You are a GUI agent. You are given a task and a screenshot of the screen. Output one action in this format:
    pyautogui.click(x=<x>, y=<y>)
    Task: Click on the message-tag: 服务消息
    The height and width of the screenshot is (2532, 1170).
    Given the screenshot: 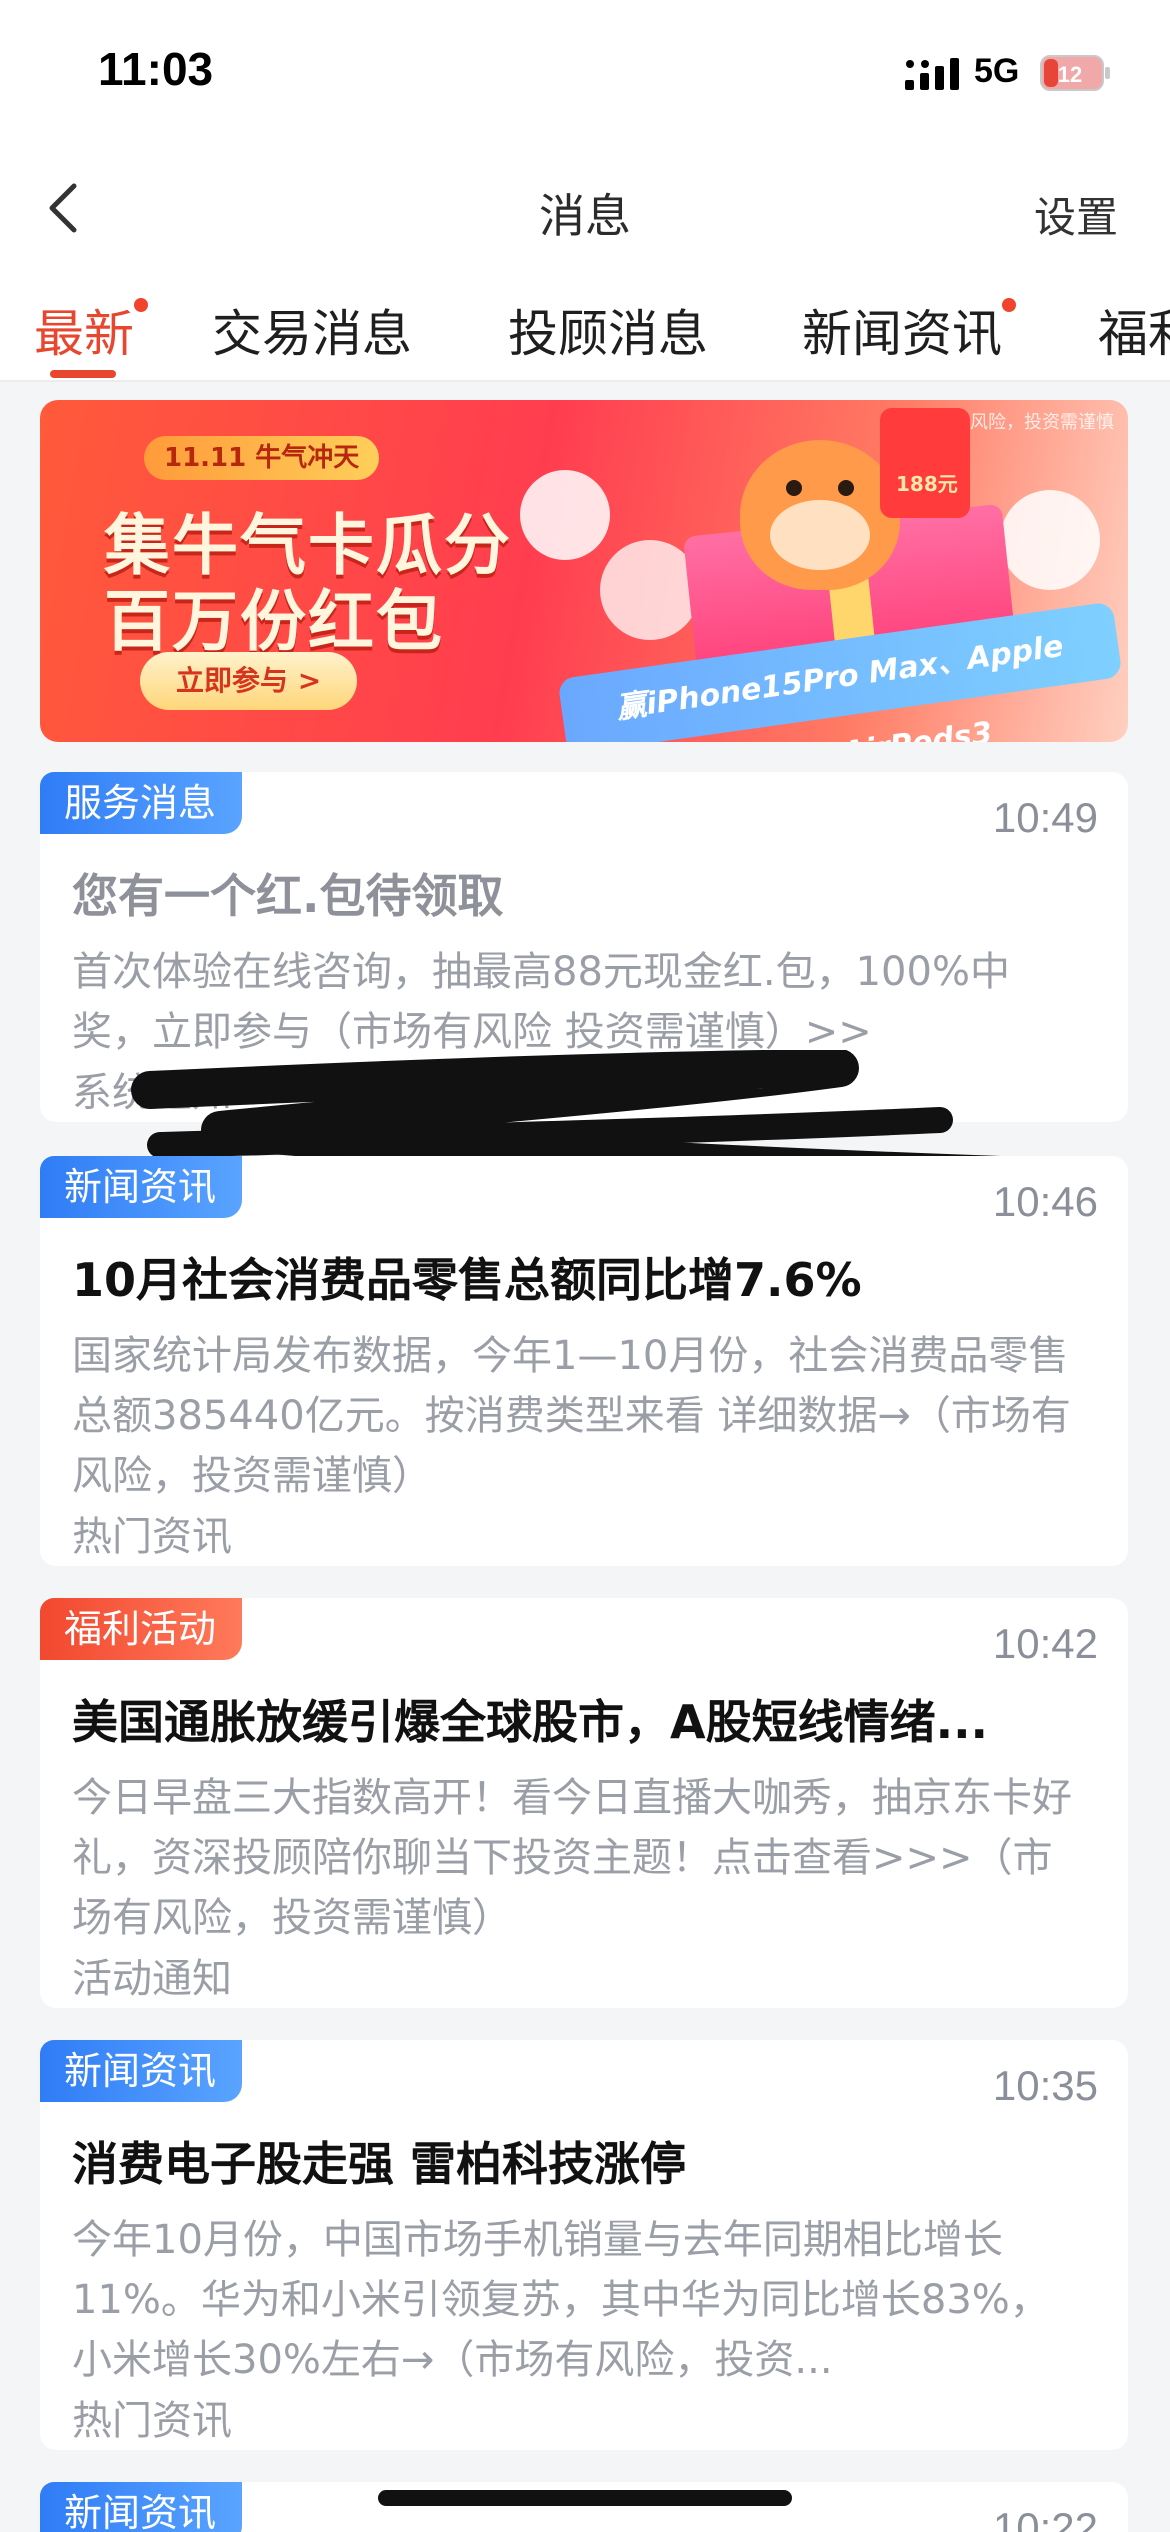 What is the action you would take?
    pyautogui.click(x=141, y=803)
    